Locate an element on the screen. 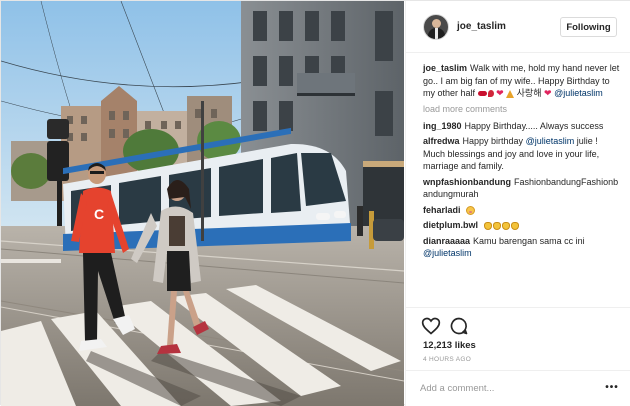 This screenshot has height=406, width=630. comment-username: ing_1980 is located at coordinates (442, 126).